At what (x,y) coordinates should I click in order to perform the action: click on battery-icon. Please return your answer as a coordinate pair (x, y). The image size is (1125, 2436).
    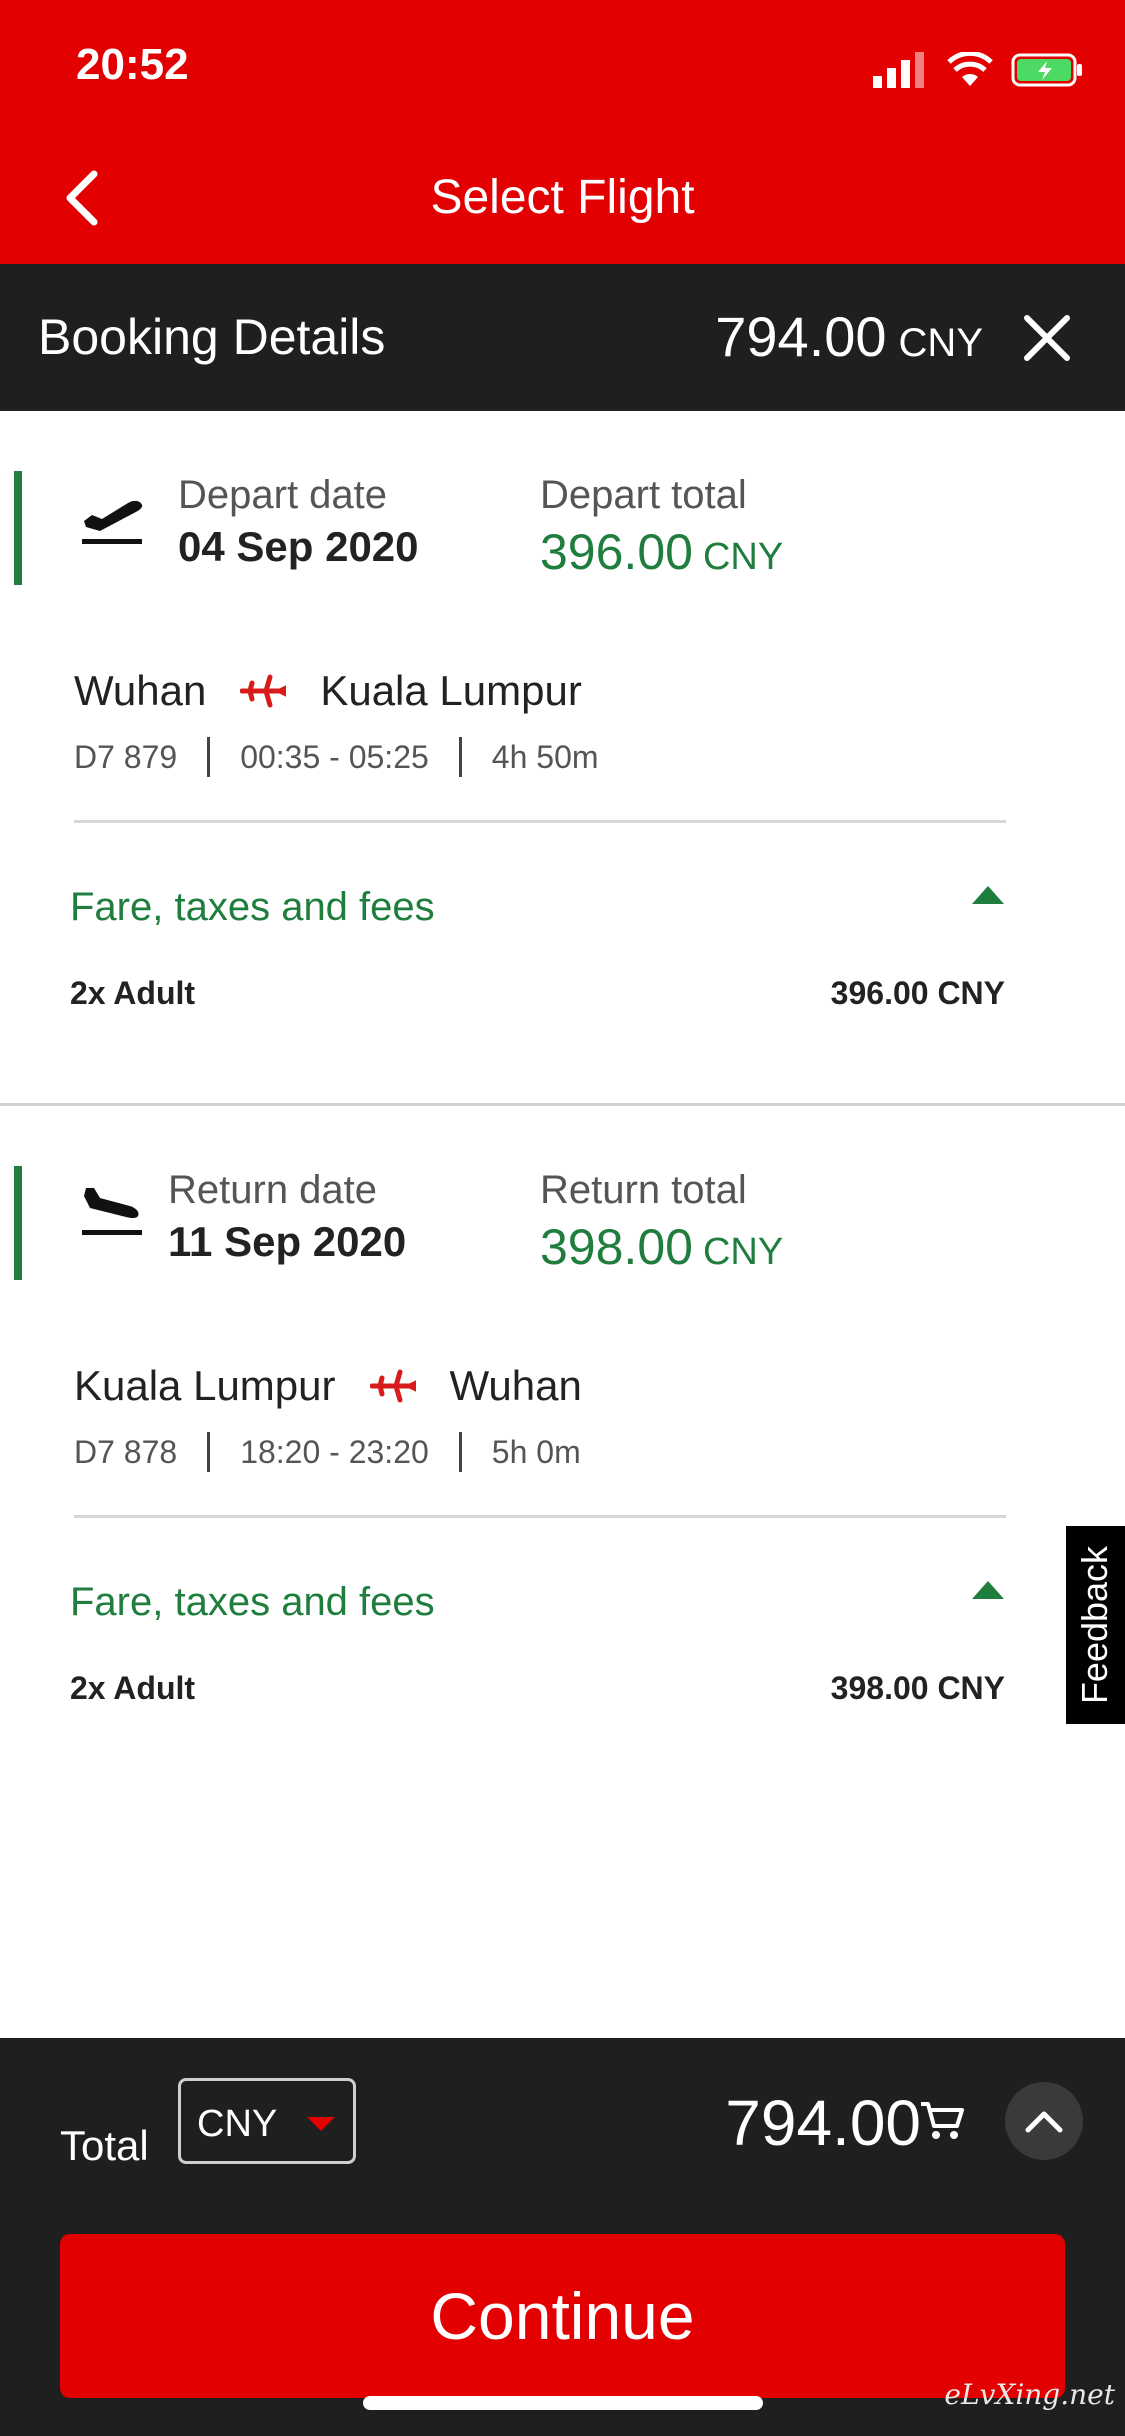
    Looking at the image, I should click on (1046, 70).